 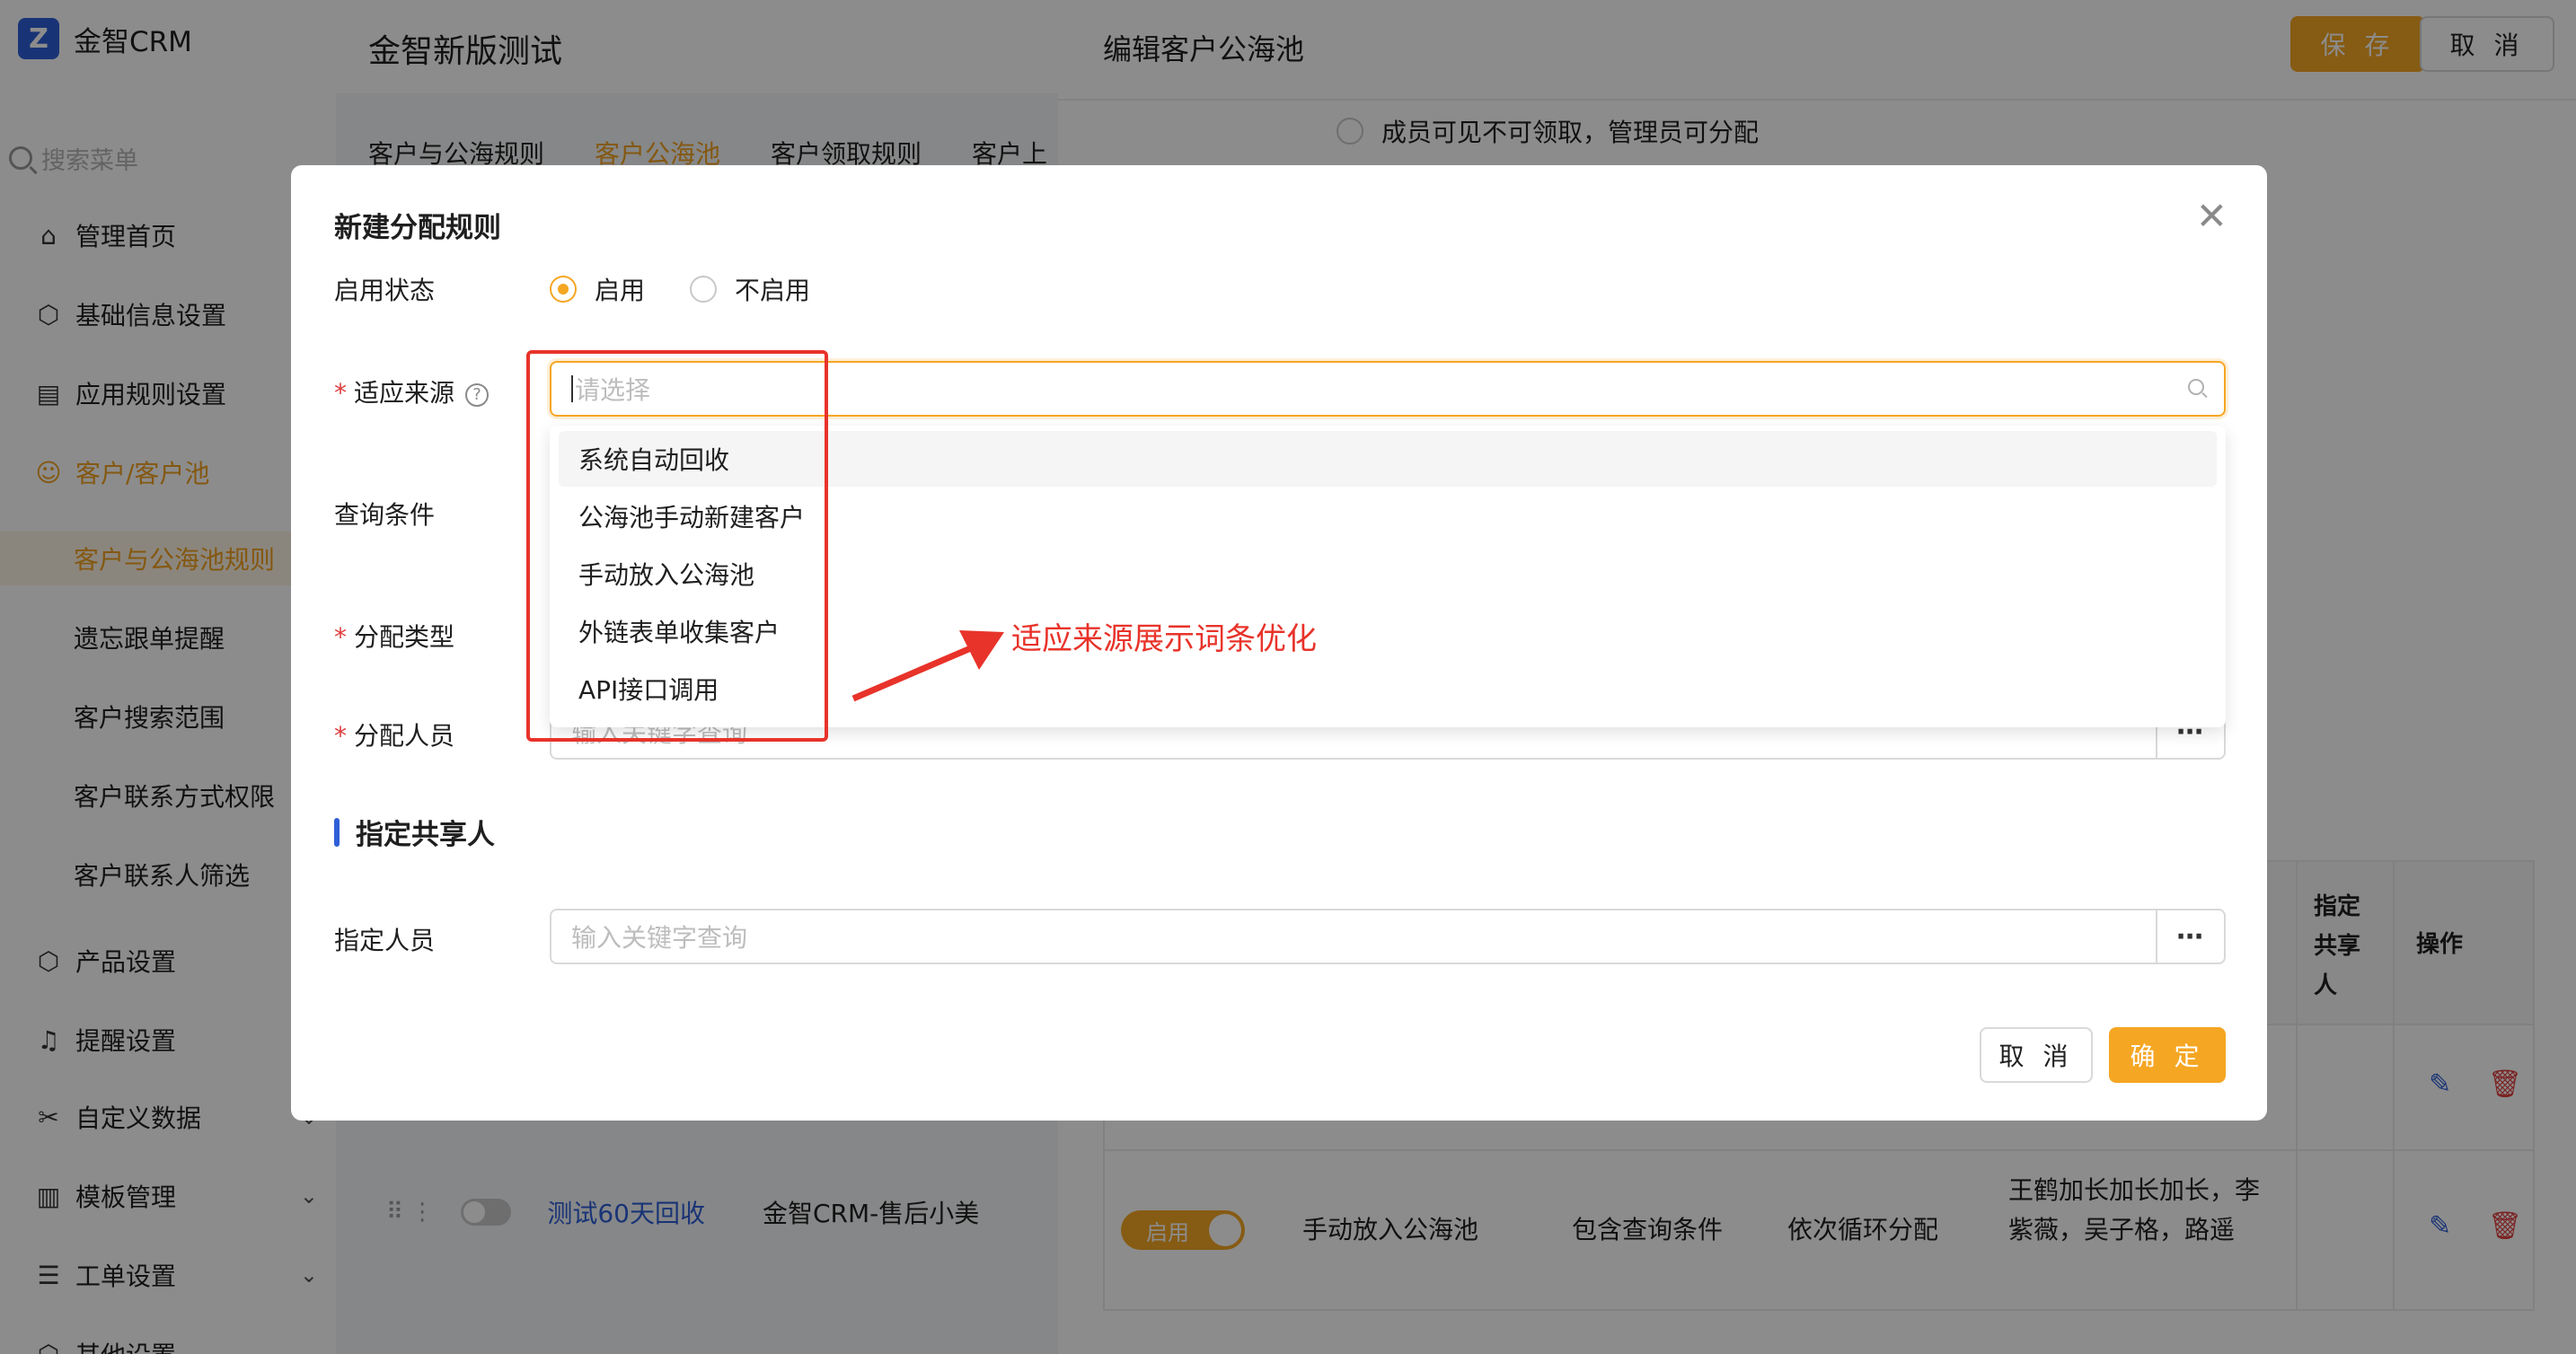 I want to click on status-label: 启用状态, so click(x=385, y=290).